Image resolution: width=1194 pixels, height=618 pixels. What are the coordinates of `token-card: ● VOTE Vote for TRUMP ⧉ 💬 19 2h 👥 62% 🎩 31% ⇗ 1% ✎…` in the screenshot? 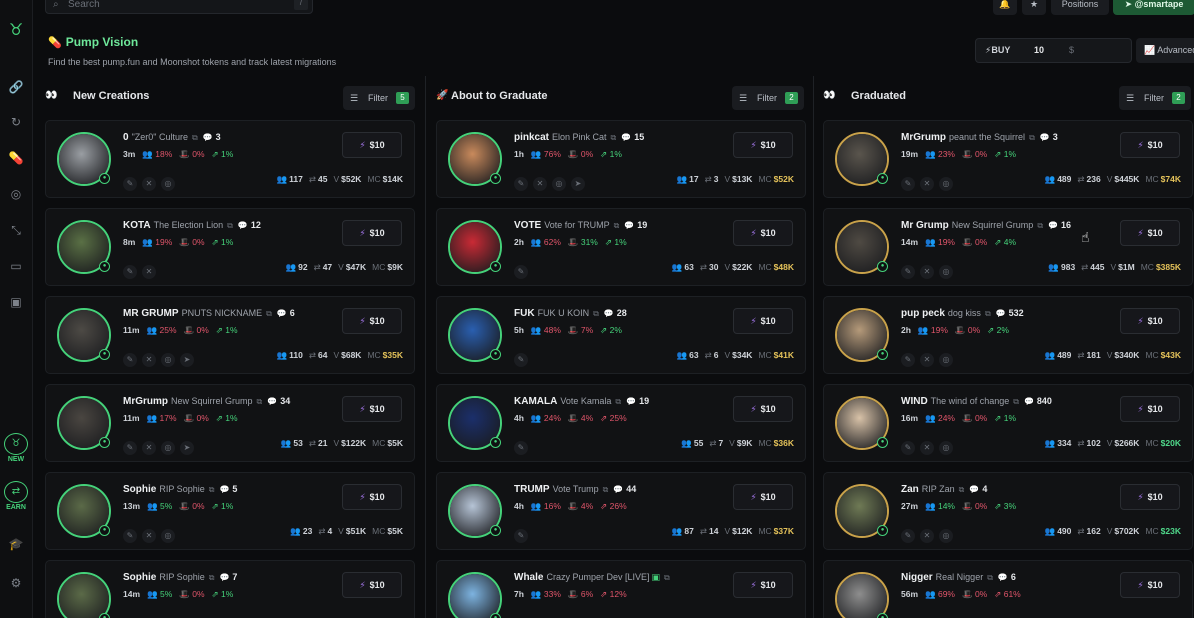 It's located at (621, 247).